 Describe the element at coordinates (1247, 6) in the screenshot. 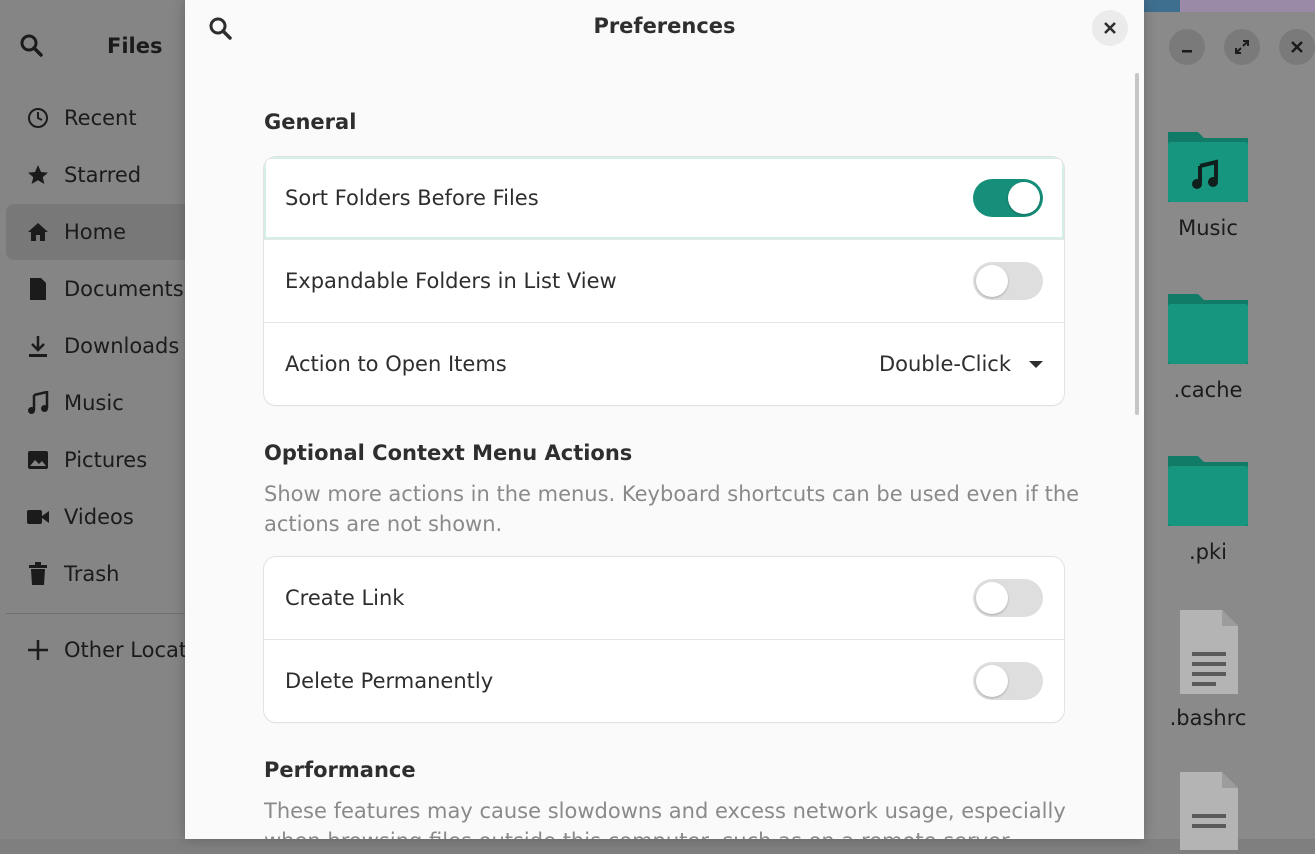

I see `wallpaper` at that location.